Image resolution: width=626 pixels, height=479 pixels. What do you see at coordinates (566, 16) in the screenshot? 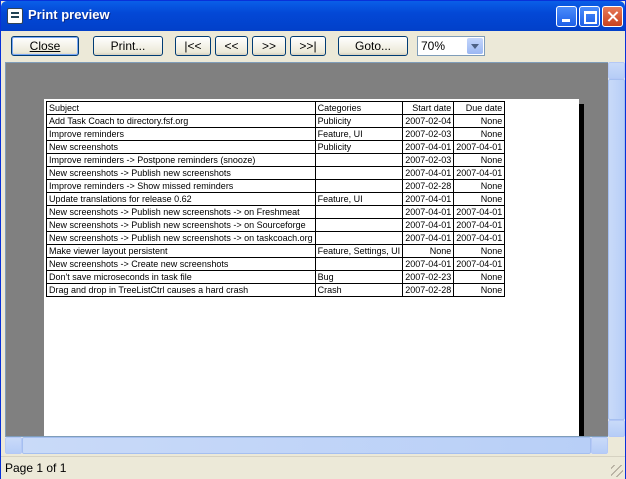
I see `minimize-button` at bounding box center [566, 16].